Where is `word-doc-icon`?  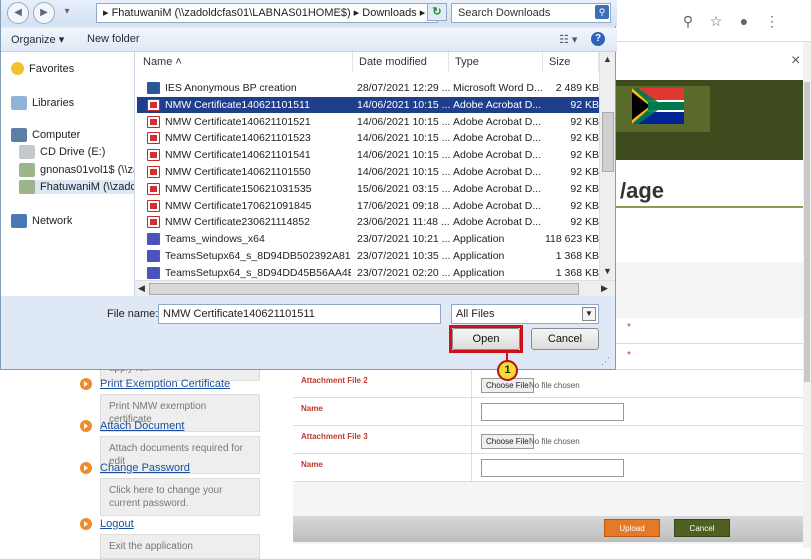
word-doc-icon is located at coordinates (153, 88).